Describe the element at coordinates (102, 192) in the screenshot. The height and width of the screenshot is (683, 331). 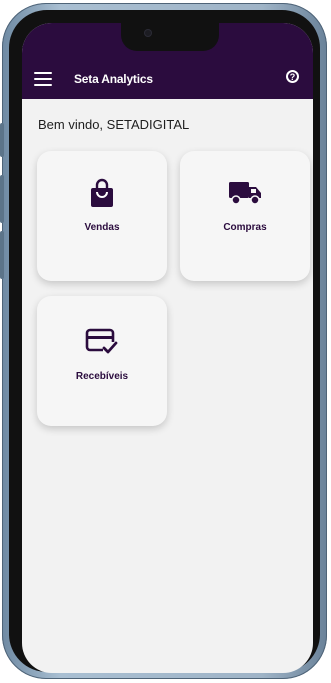
I see `shopping-bag-icon` at that location.